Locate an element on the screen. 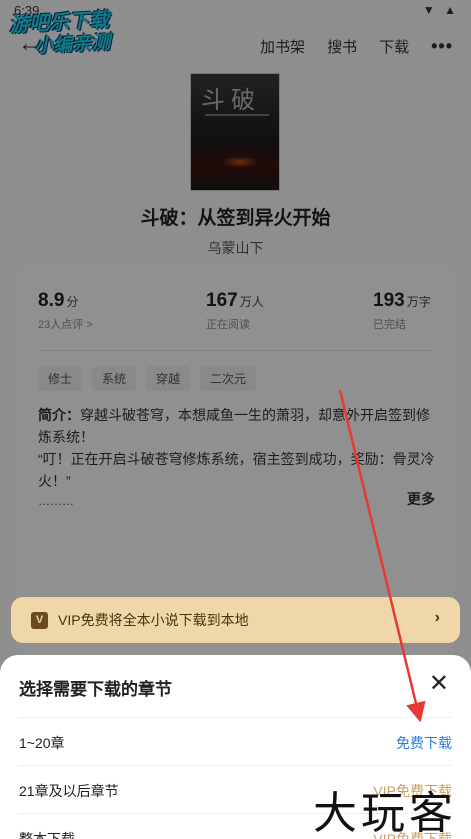  annotation-arrow-line is located at coordinates (382, 556).